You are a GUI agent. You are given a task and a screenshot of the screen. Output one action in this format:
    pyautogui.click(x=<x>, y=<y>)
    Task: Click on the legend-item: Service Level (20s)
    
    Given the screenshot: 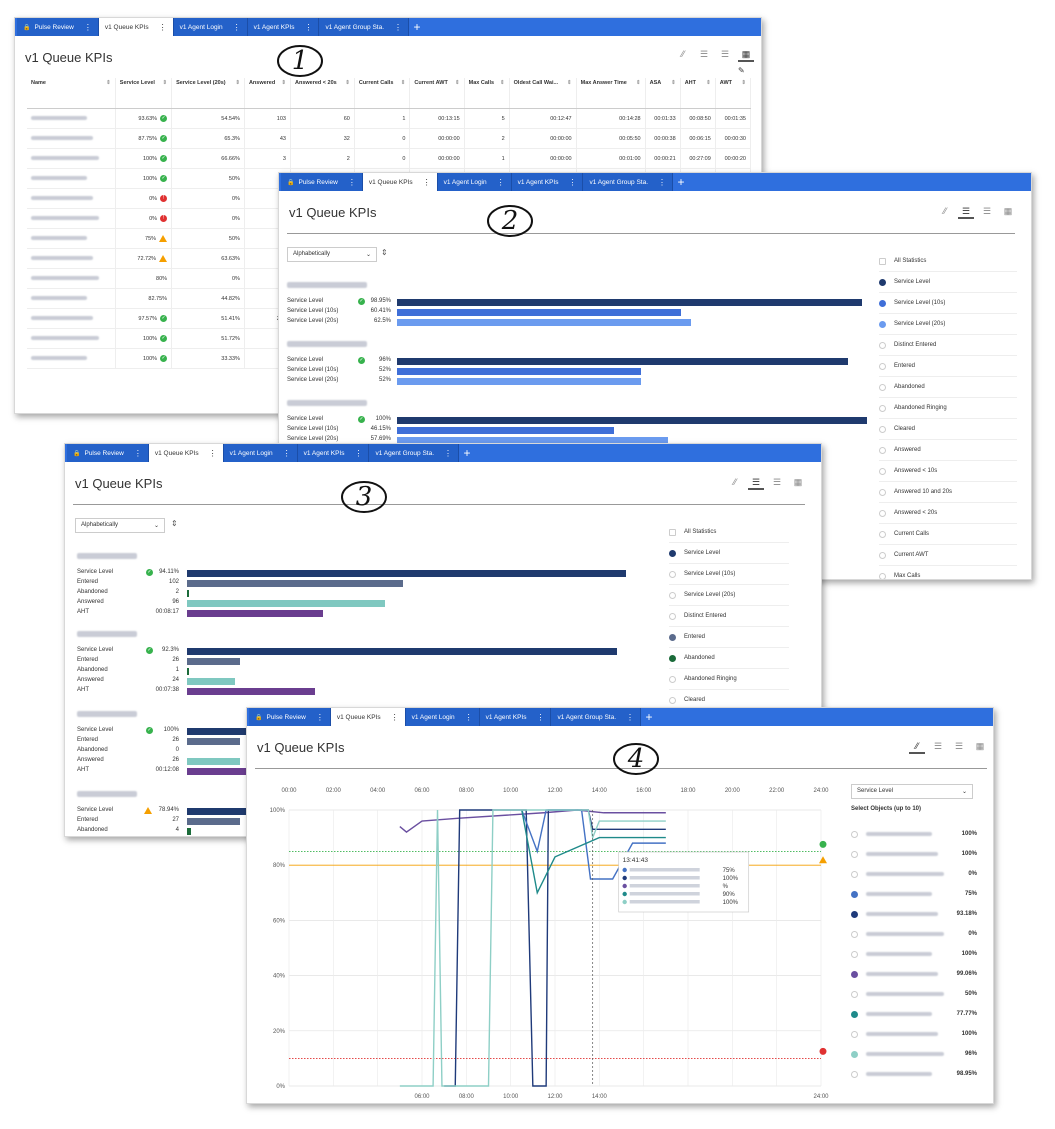 What is the action you would take?
    pyautogui.click(x=729, y=595)
    